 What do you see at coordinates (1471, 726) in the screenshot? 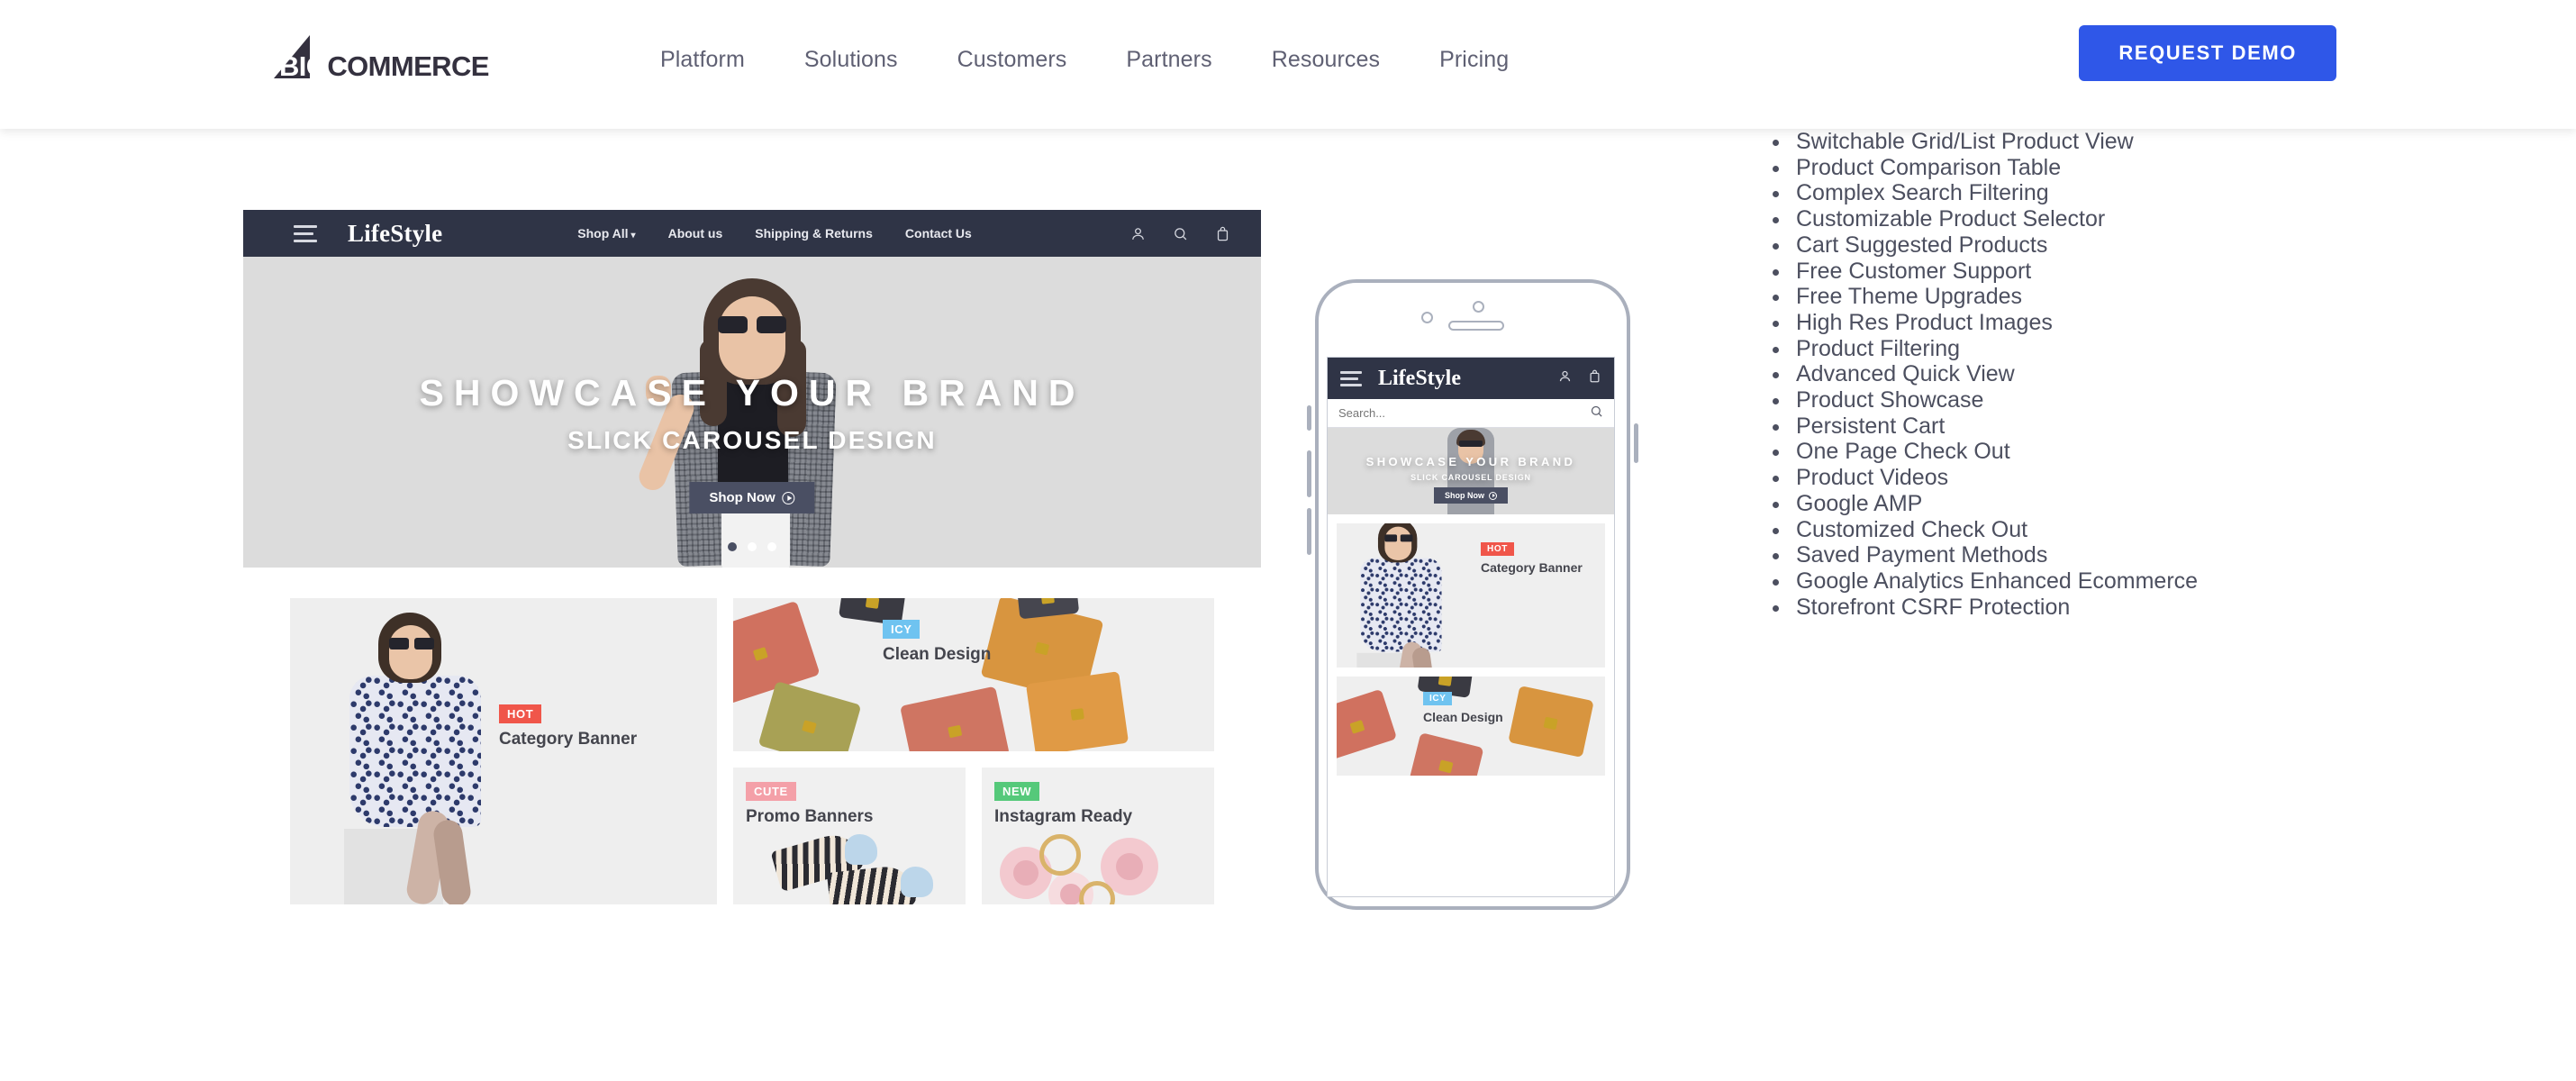
I see `mobile-tile-clean-design: ICY Clean Design` at bounding box center [1471, 726].